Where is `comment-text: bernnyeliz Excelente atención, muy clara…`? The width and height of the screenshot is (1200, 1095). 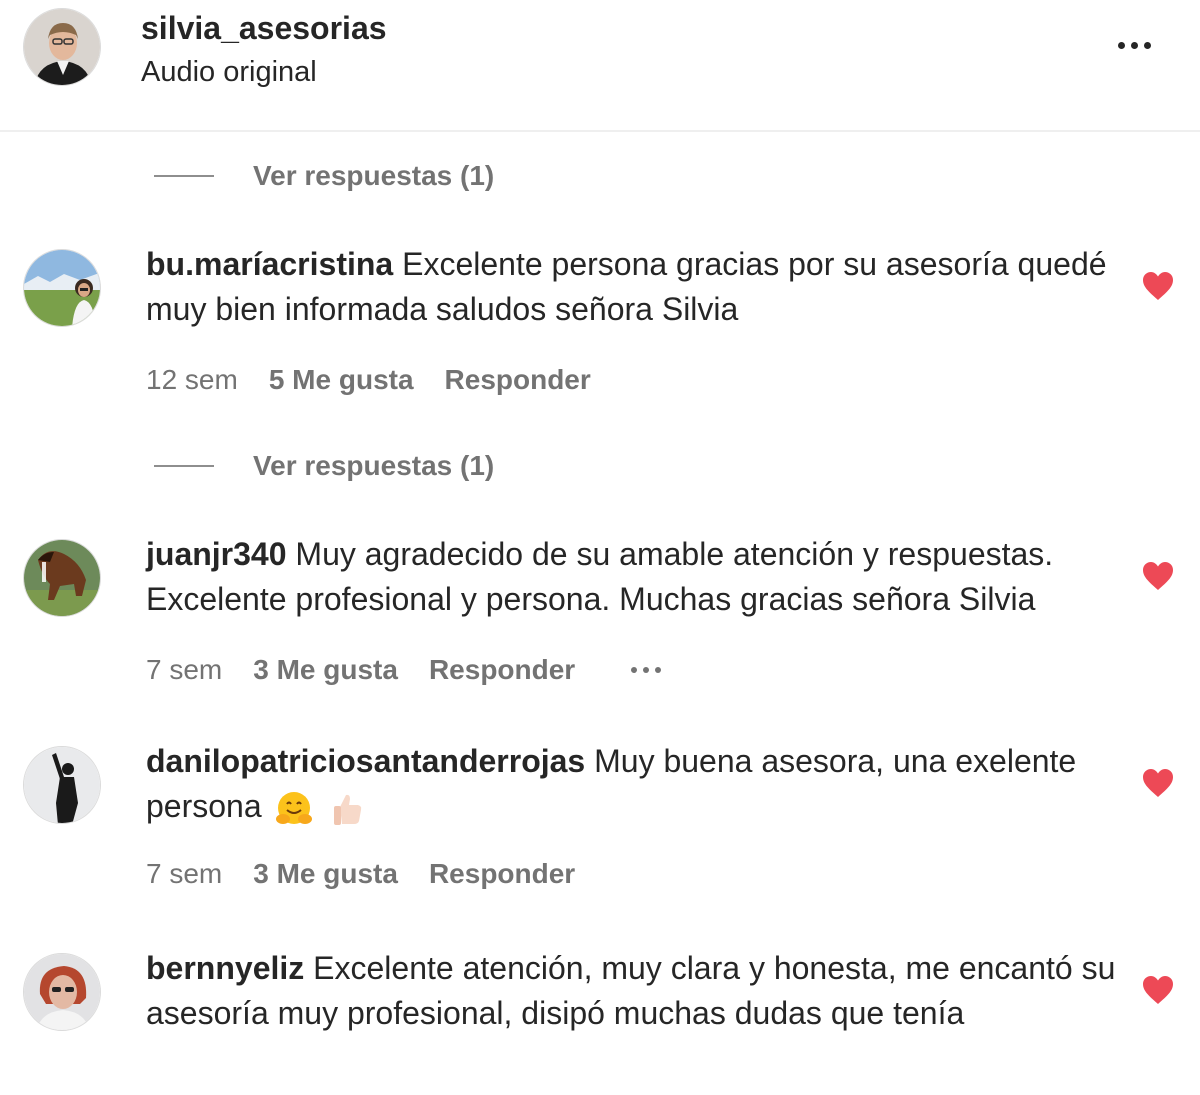 comment-text: bernnyeliz Excelente atención, muy clara… is located at coordinates (631, 991).